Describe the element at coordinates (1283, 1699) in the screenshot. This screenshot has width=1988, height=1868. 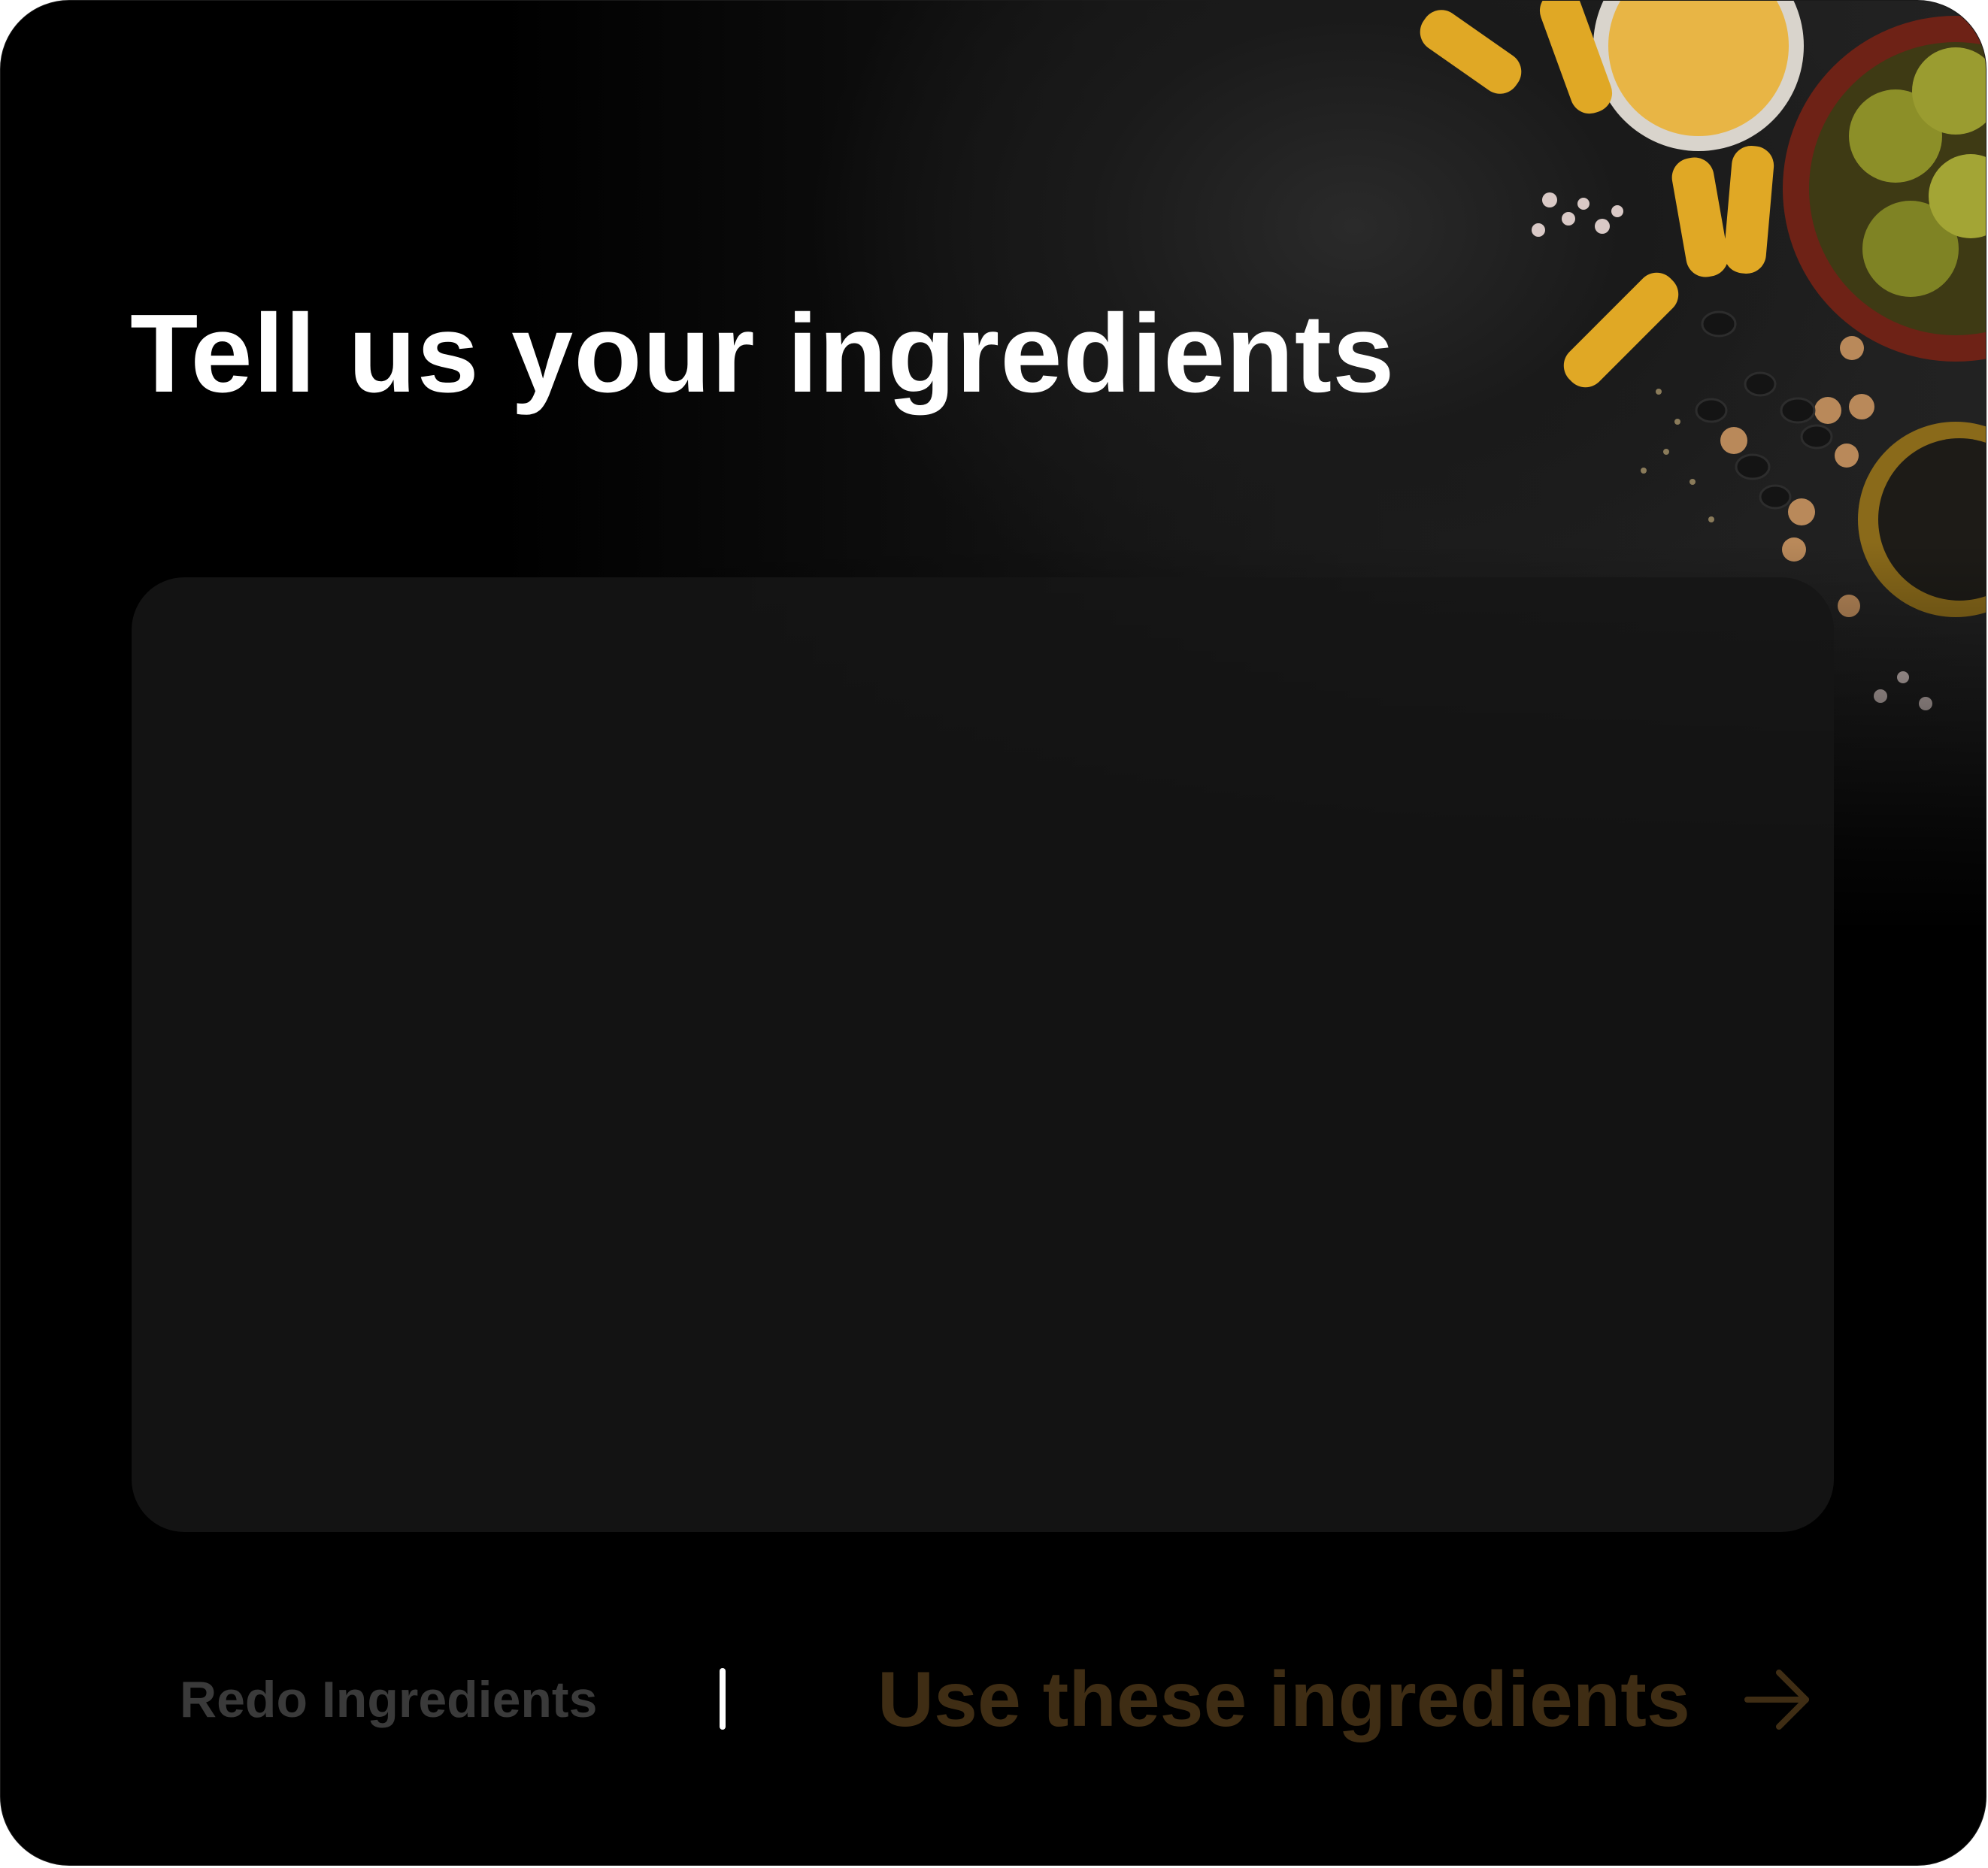
I see `use-ingredients-label: Use these ingredients` at that location.